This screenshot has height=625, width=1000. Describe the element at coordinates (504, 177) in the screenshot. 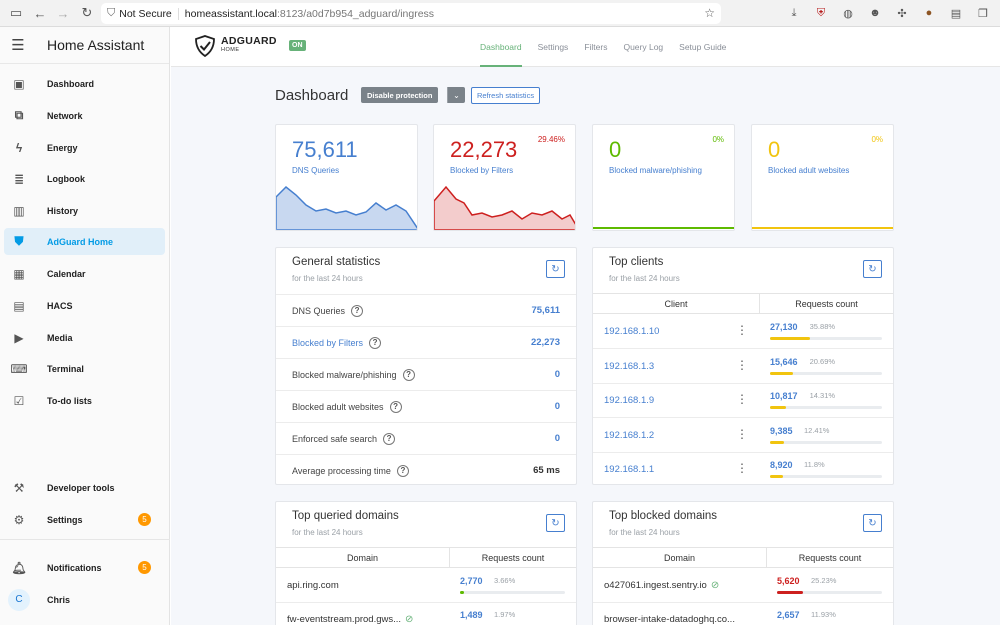

I see `stat-card-blocked-filters: 22,273 Blocked by Filters 29.46%` at that location.